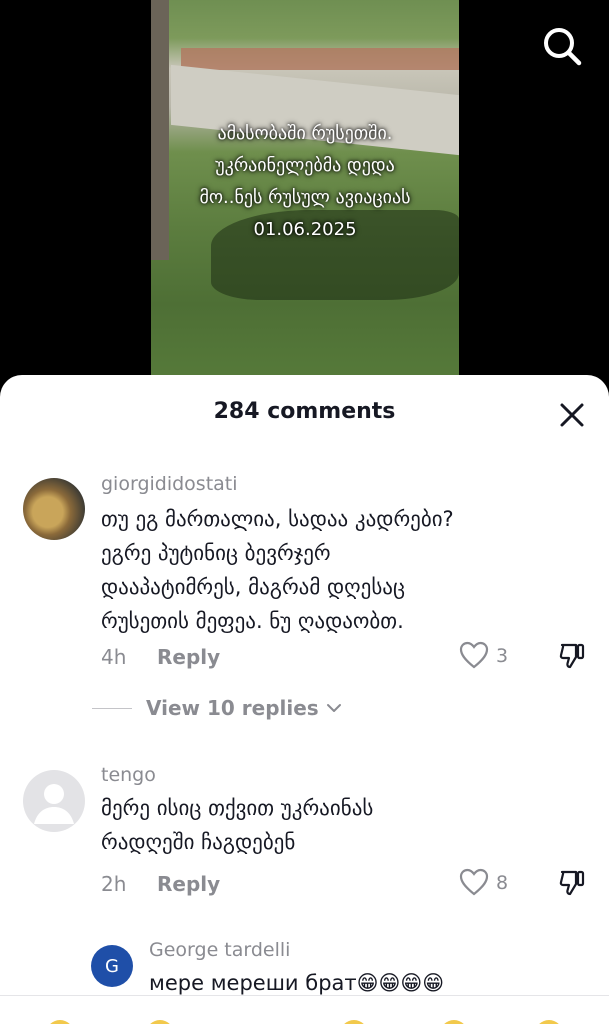 The height and width of the screenshot is (1024, 609). Describe the element at coordinates (304, 1009) in the screenshot. I see `bottom-input-bar` at that location.